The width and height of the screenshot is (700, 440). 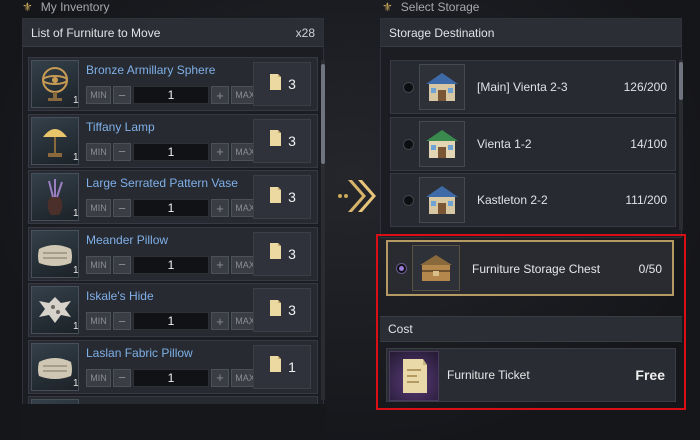 I want to click on storage-section-title: Select Storage, so click(x=440, y=7).